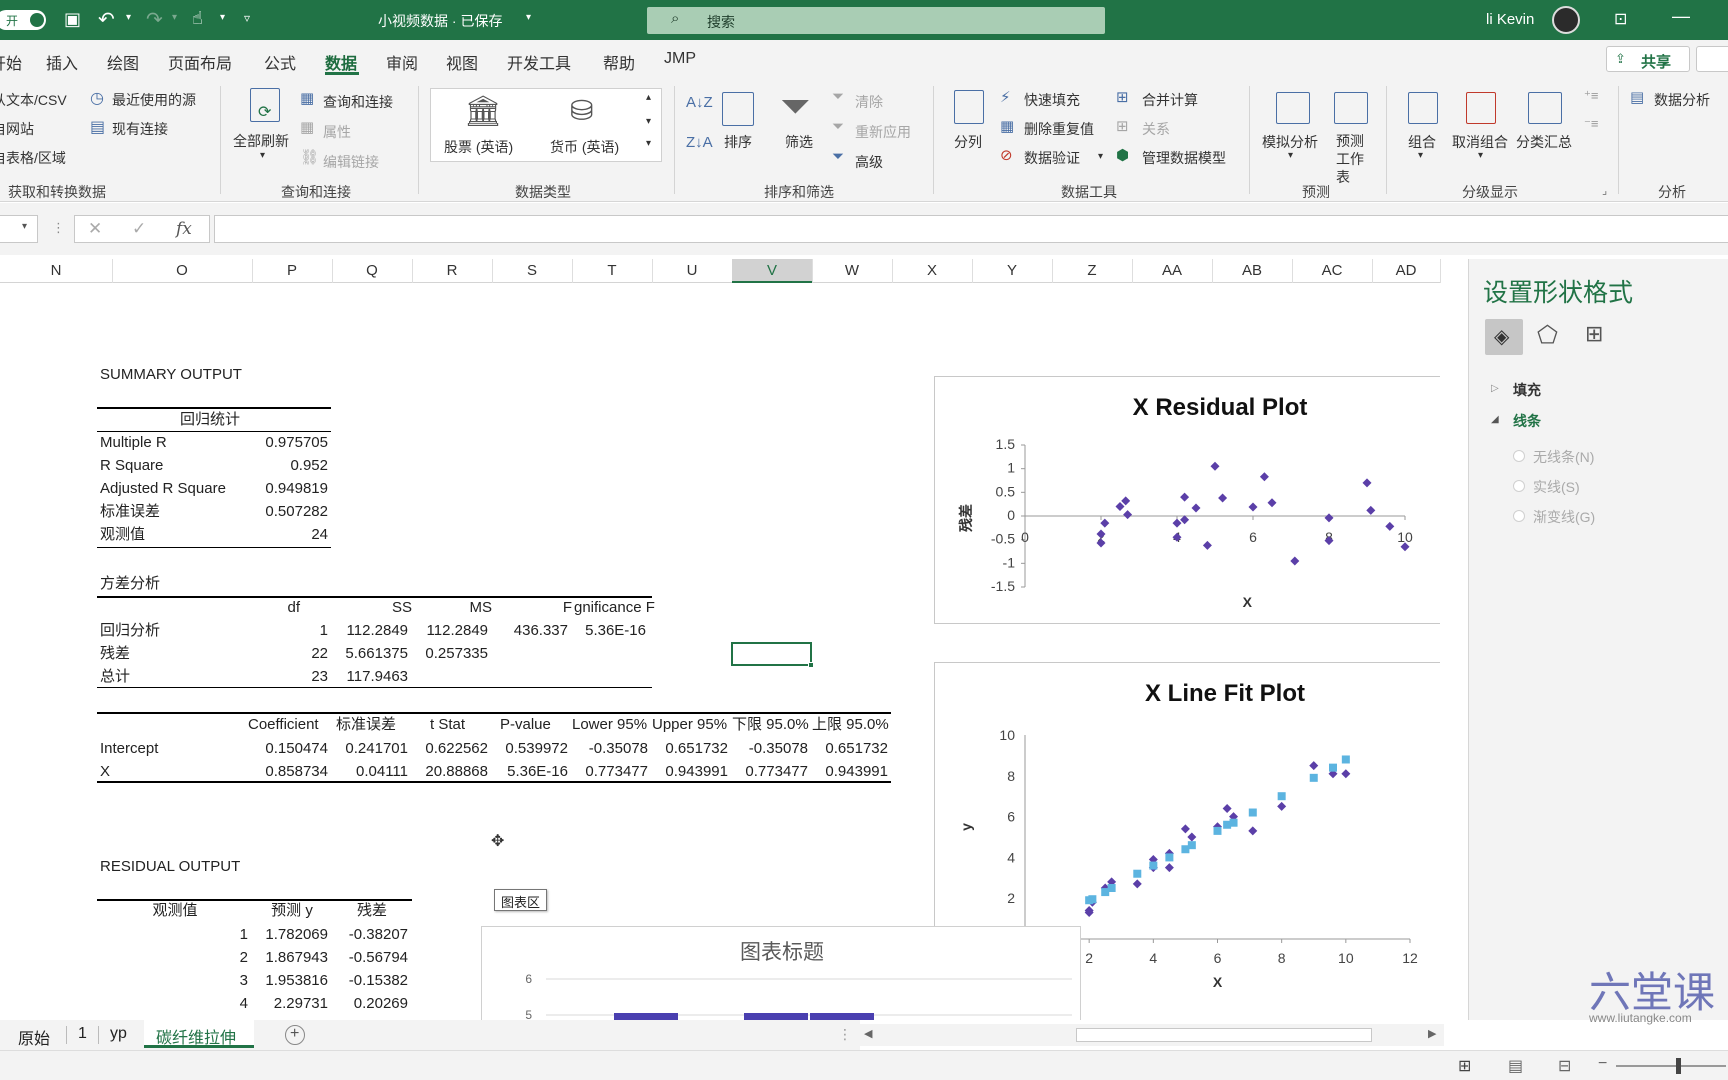 The image size is (1728, 1080). What do you see at coordinates (1504, 337) in the screenshot?
I see `fill-line-tab: ◈` at bounding box center [1504, 337].